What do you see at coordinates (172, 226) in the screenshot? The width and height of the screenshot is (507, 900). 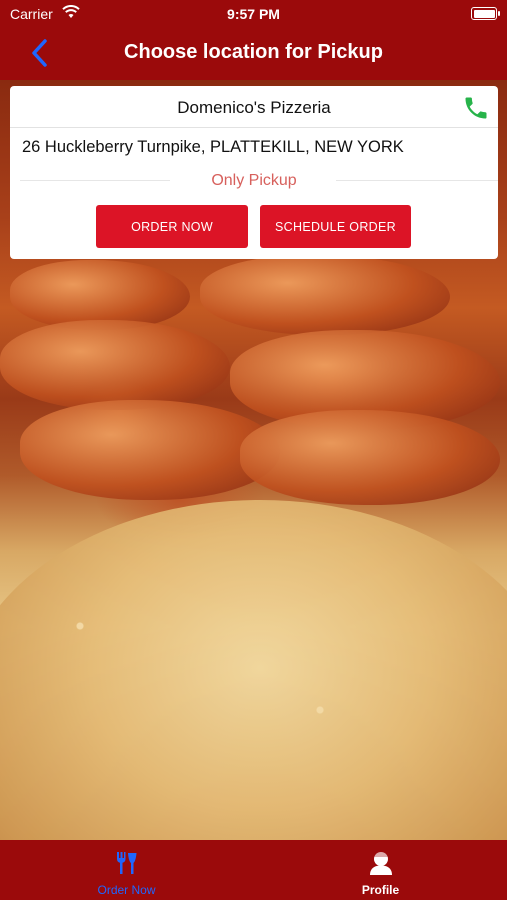 I see `order-now-button: ORDER NOW` at bounding box center [172, 226].